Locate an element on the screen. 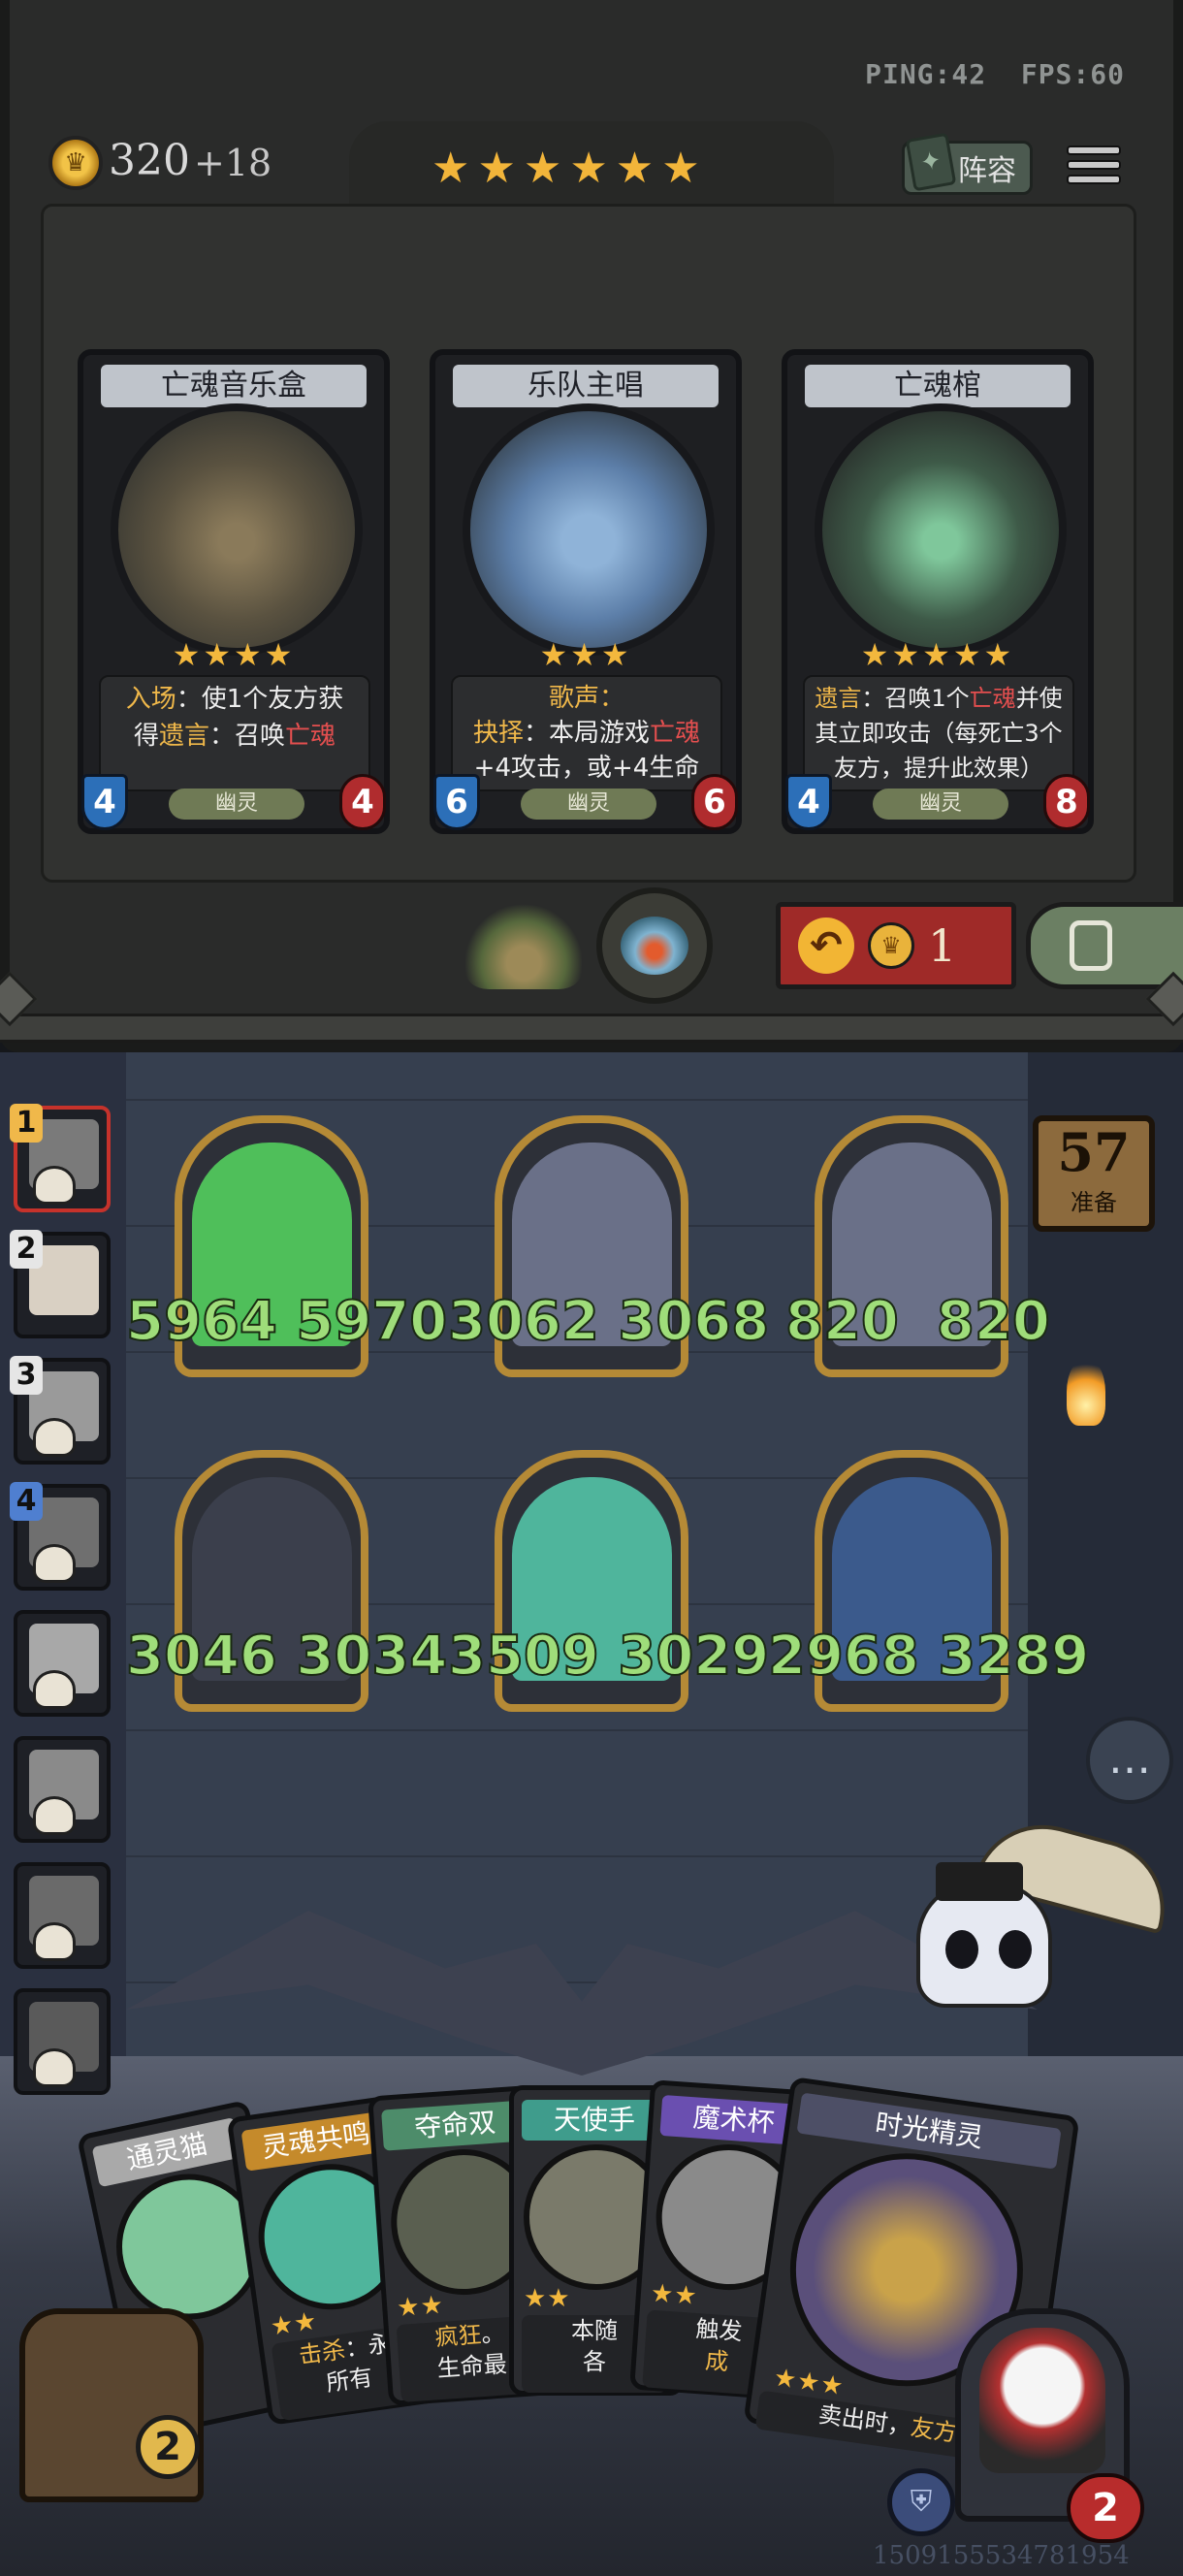 The image size is (1183, 2576). minion-stats: 5964 5970 is located at coordinates (286, 1321).